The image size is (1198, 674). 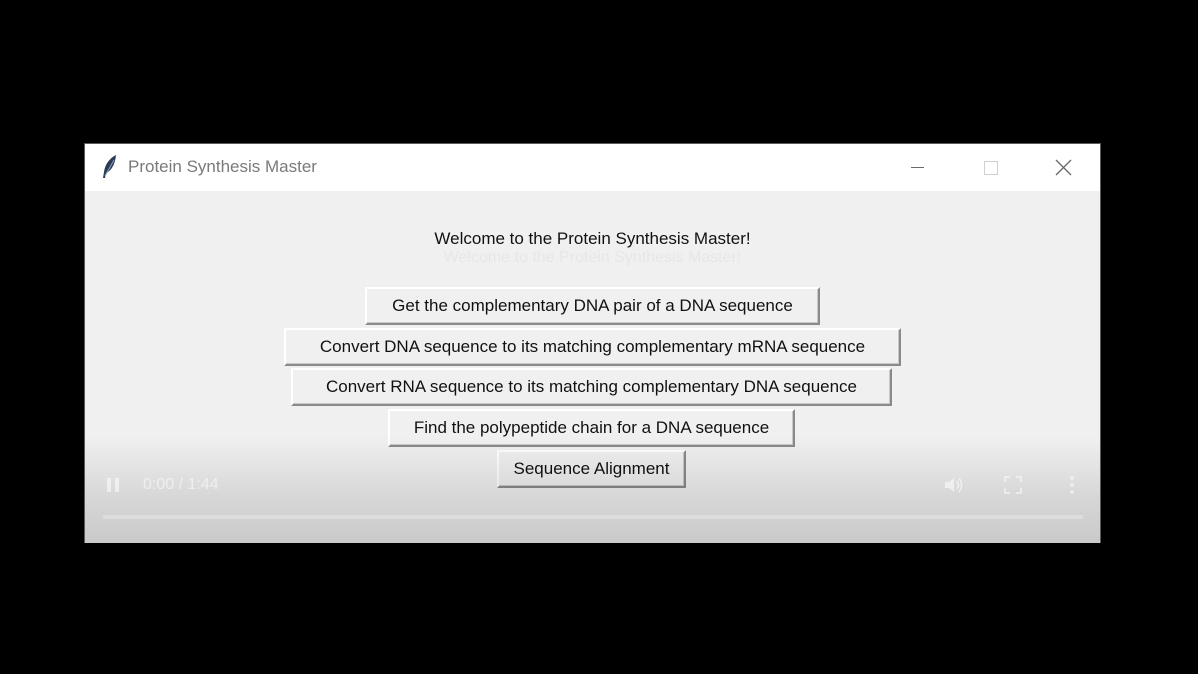 I want to click on title-bar: Protein Synthesis Master, so click(x=592, y=167).